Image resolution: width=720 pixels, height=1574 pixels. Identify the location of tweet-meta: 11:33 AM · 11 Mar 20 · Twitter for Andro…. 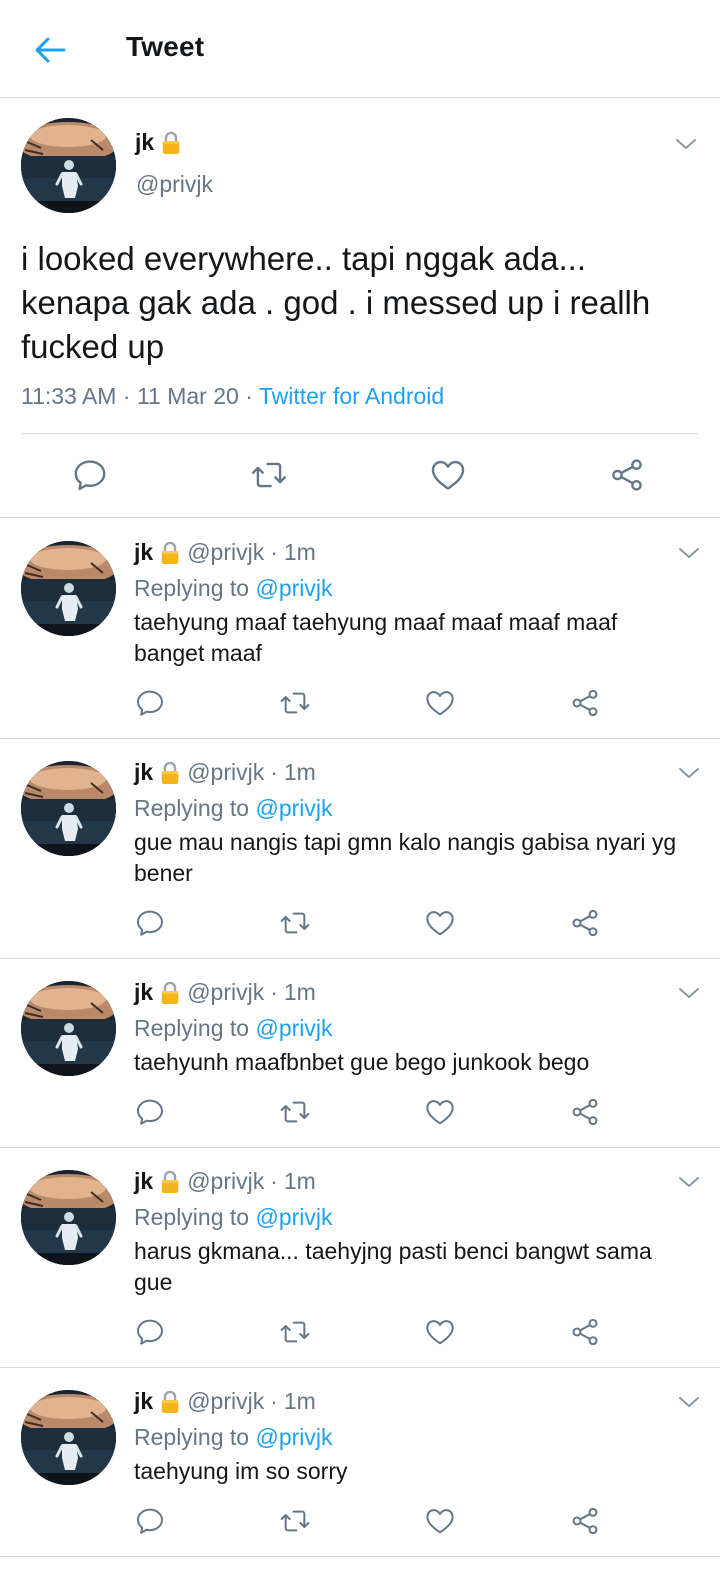
(232, 396).